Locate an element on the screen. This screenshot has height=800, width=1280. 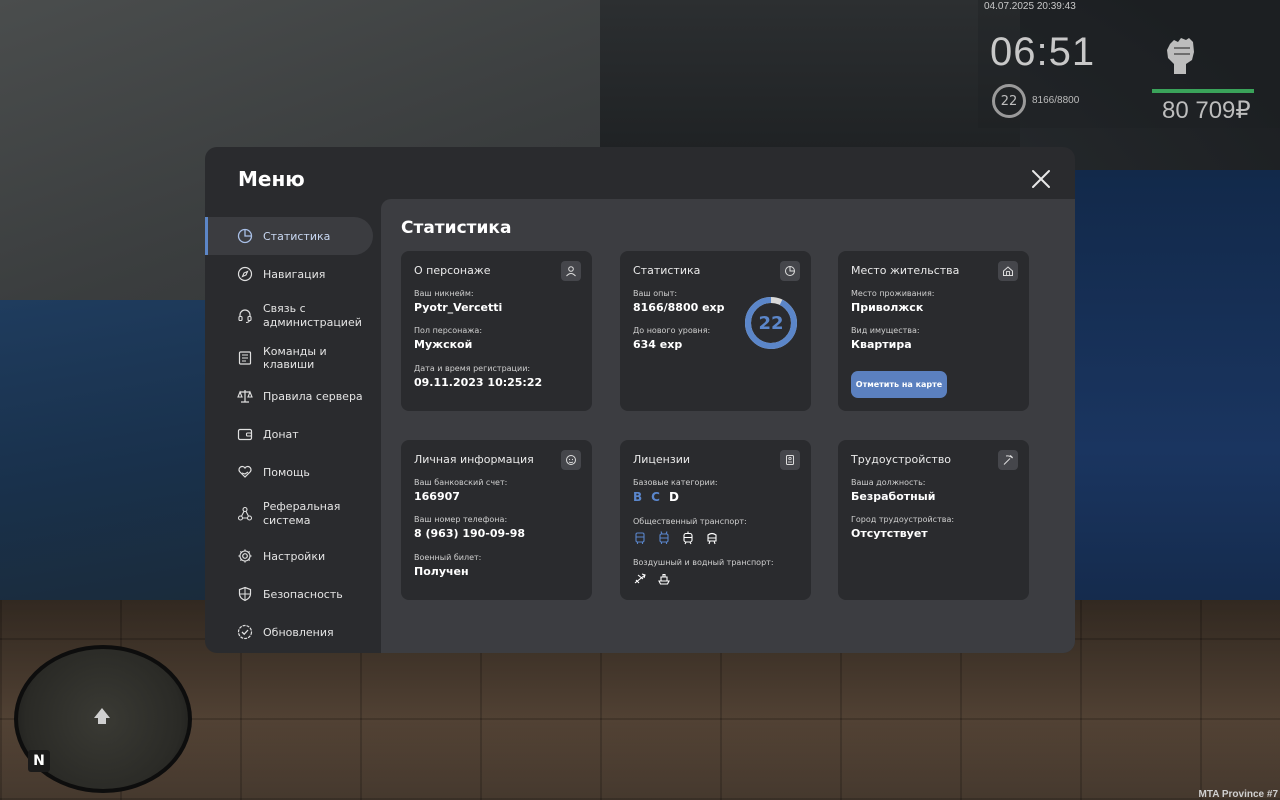
hud-health-bar is located at coordinates (1203, 91).